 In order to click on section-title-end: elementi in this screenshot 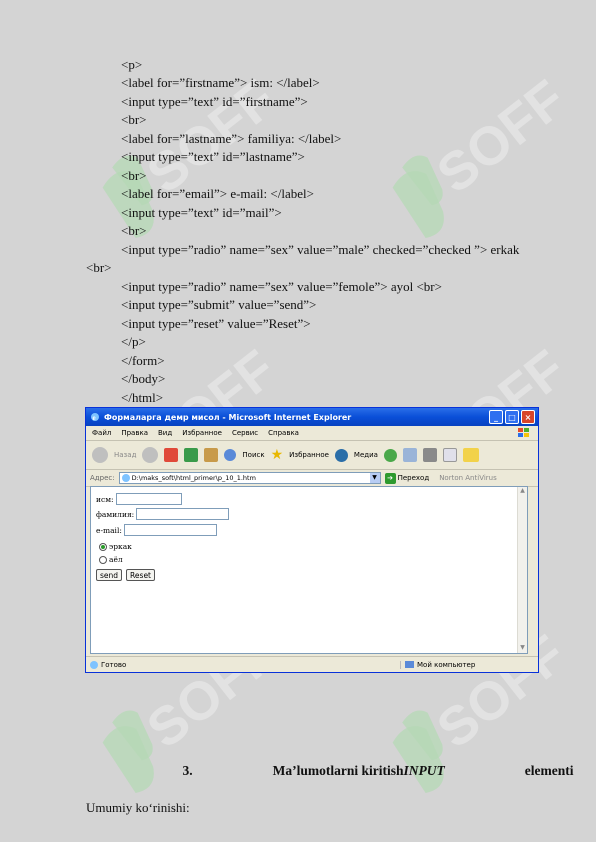, I will do `click(549, 770)`.